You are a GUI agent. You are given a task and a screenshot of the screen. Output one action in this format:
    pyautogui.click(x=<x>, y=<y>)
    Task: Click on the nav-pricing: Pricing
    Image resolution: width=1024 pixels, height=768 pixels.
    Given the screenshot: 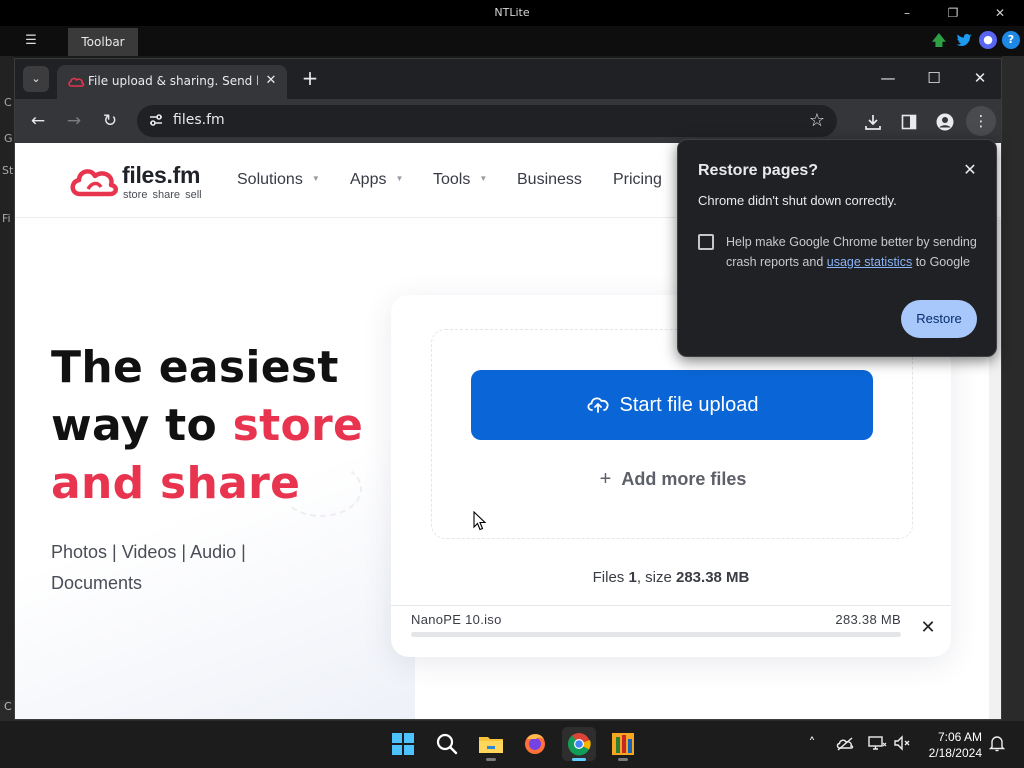 What is the action you would take?
    pyautogui.click(x=637, y=180)
    